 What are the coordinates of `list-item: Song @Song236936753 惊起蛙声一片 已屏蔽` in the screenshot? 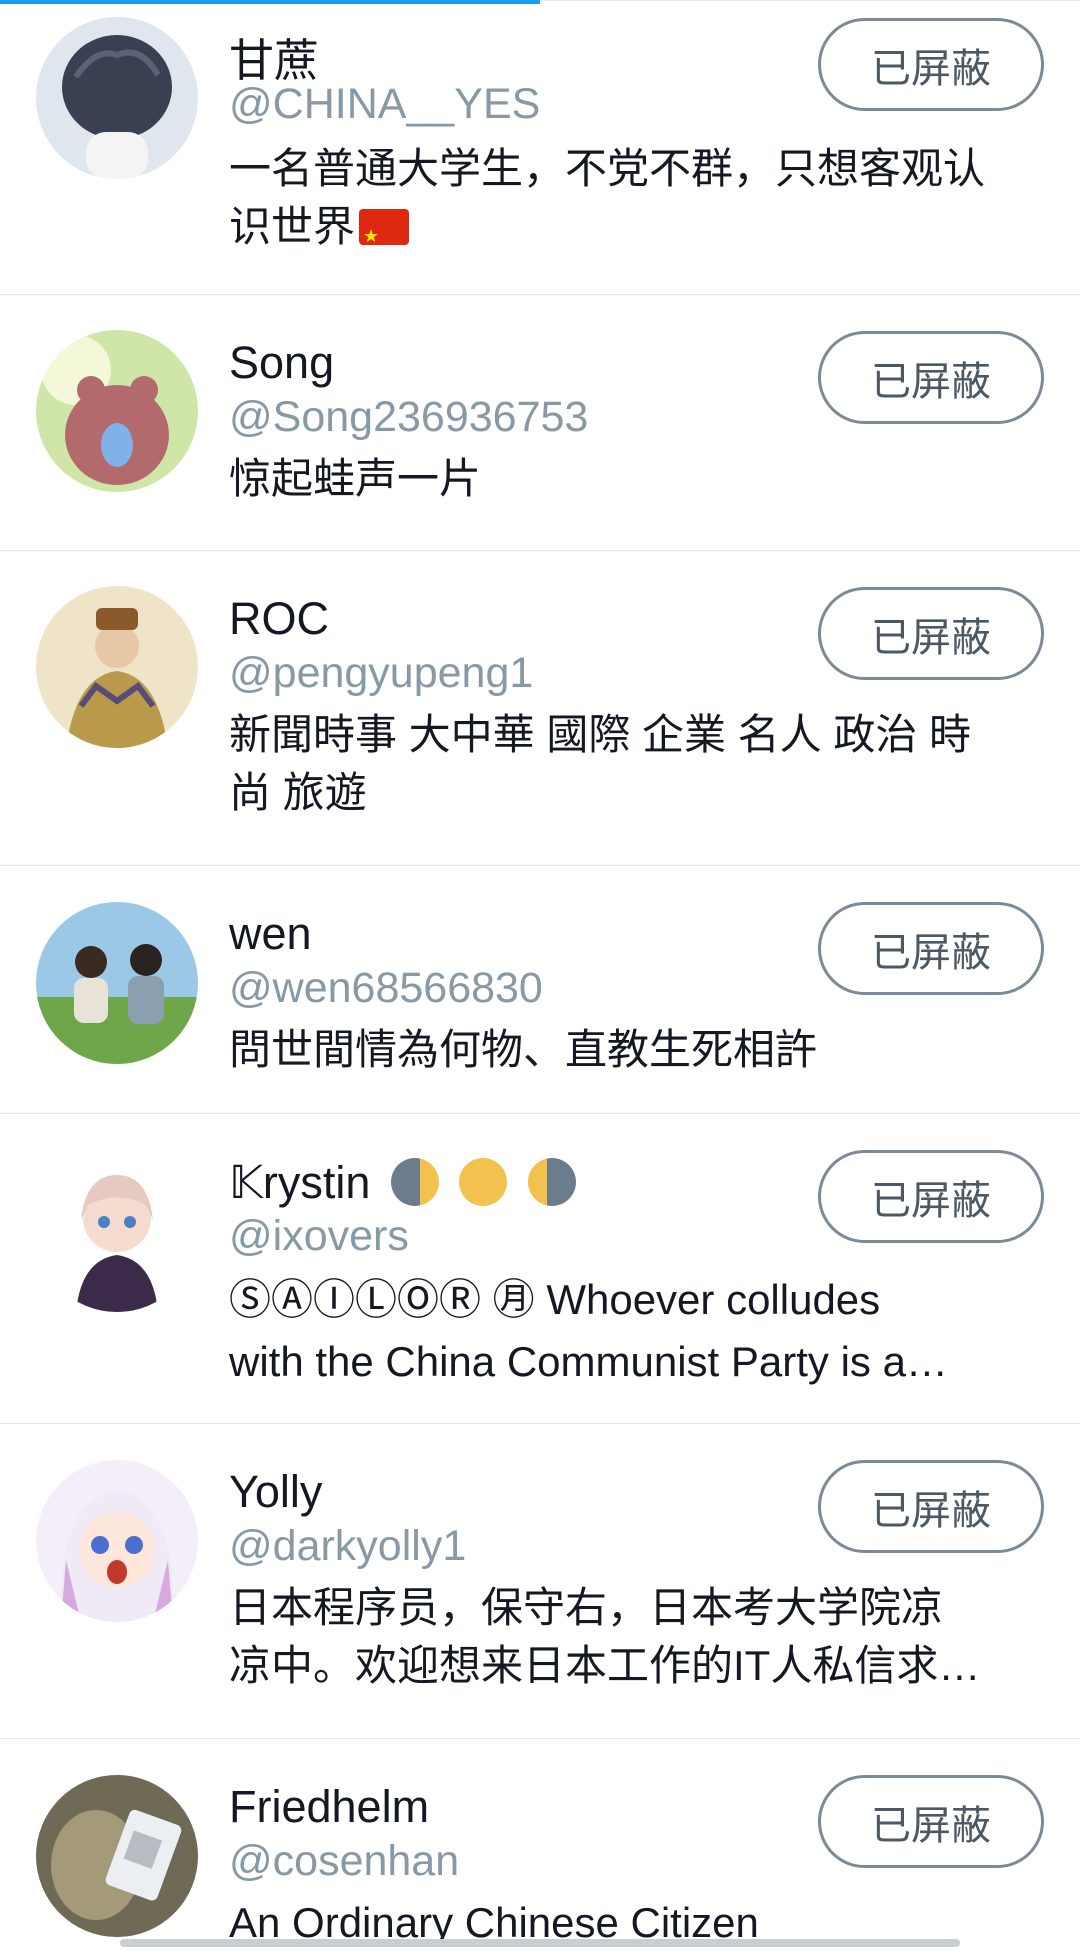 It's located at (540, 423).